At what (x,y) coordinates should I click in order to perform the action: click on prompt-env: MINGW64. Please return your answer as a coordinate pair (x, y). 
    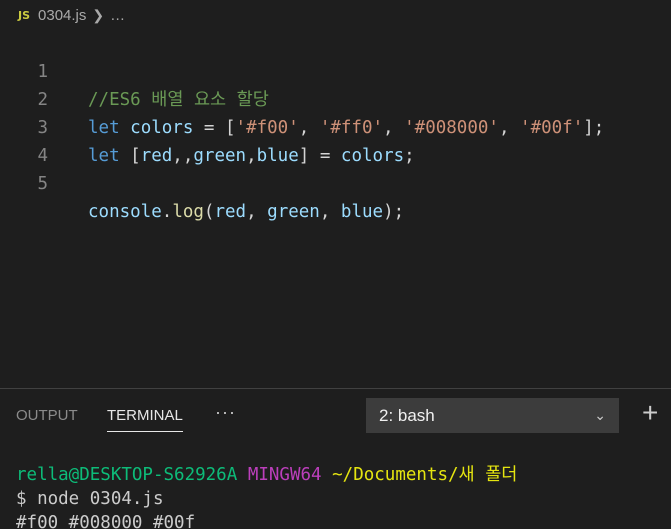
    Looking at the image, I should click on (284, 475).